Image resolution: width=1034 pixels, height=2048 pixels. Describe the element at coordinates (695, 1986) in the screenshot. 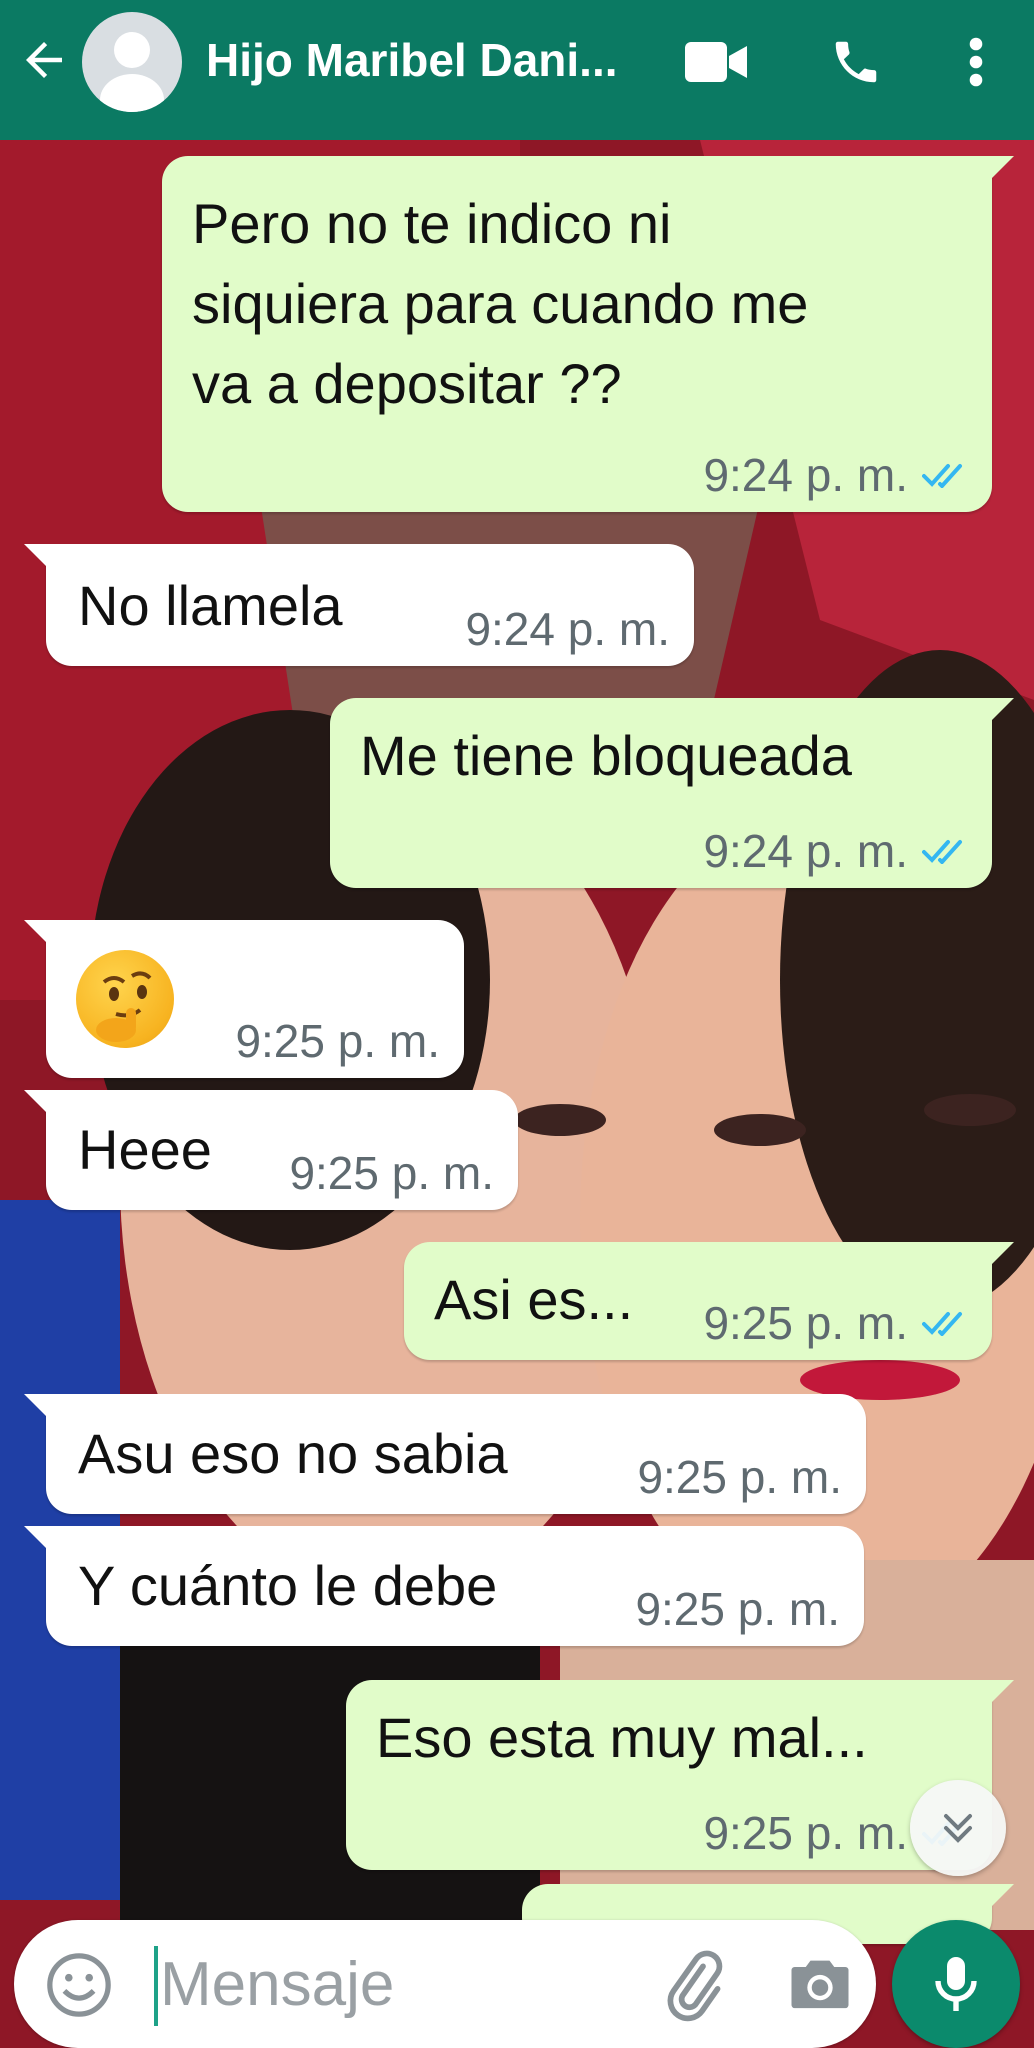

I see `paperclip-icon` at that location.